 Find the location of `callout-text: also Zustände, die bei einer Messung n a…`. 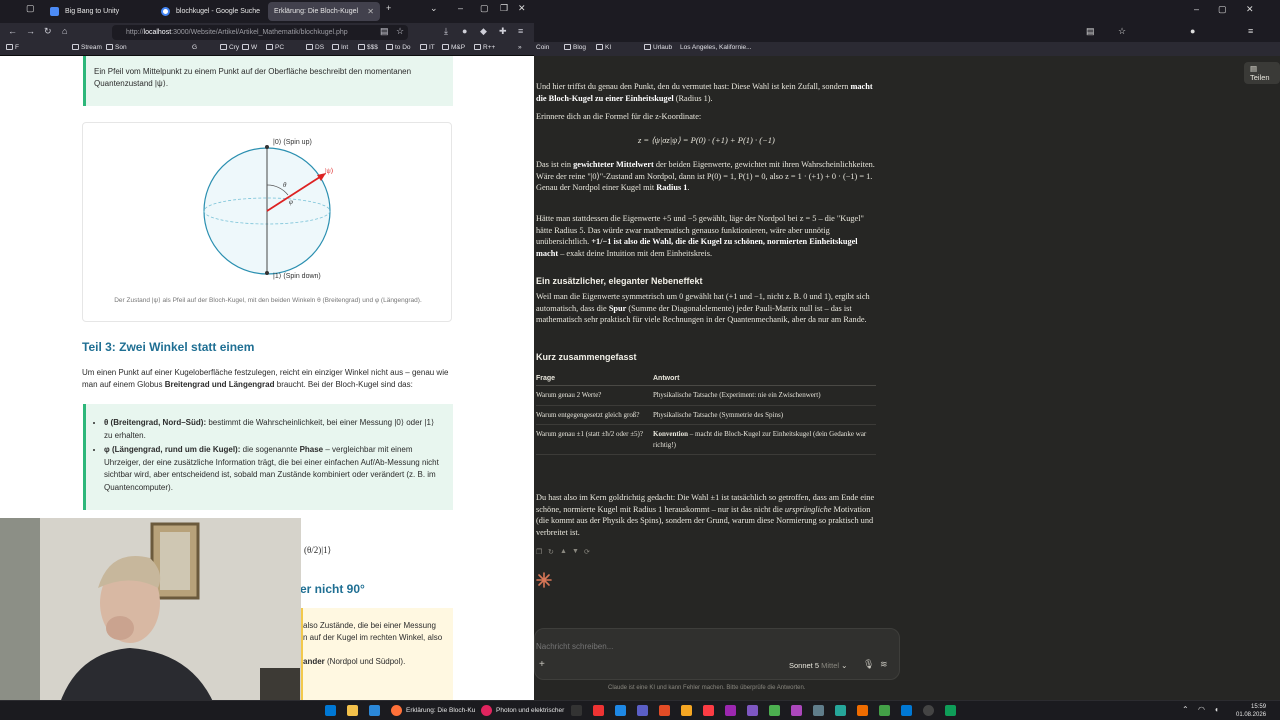

callout-text: also Zustände, die bei einer Messung n a… is located at coordinates (373, 643).